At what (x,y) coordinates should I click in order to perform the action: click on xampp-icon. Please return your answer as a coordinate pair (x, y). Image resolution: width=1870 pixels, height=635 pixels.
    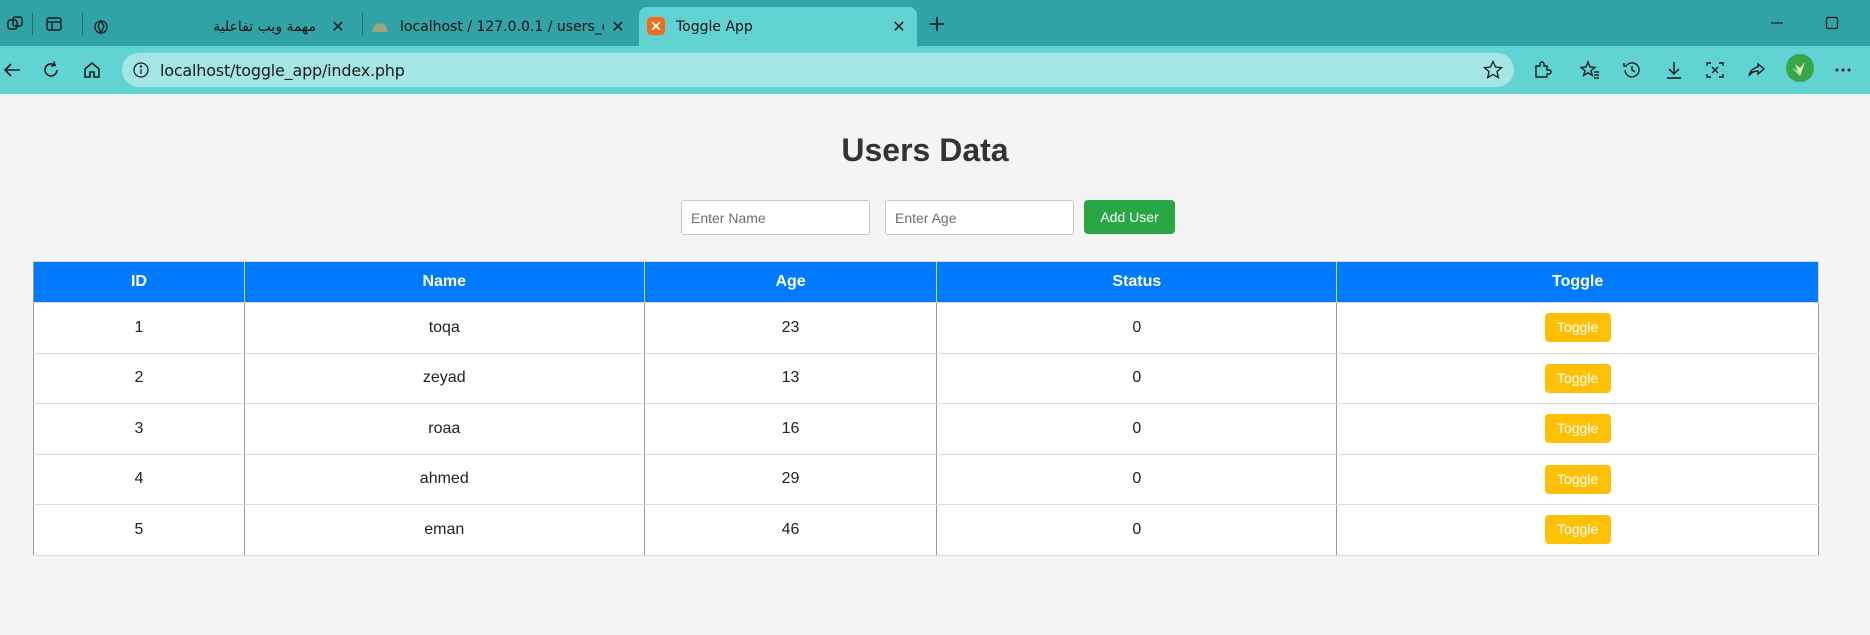
    Looking at the image, I should click on (656, 26).